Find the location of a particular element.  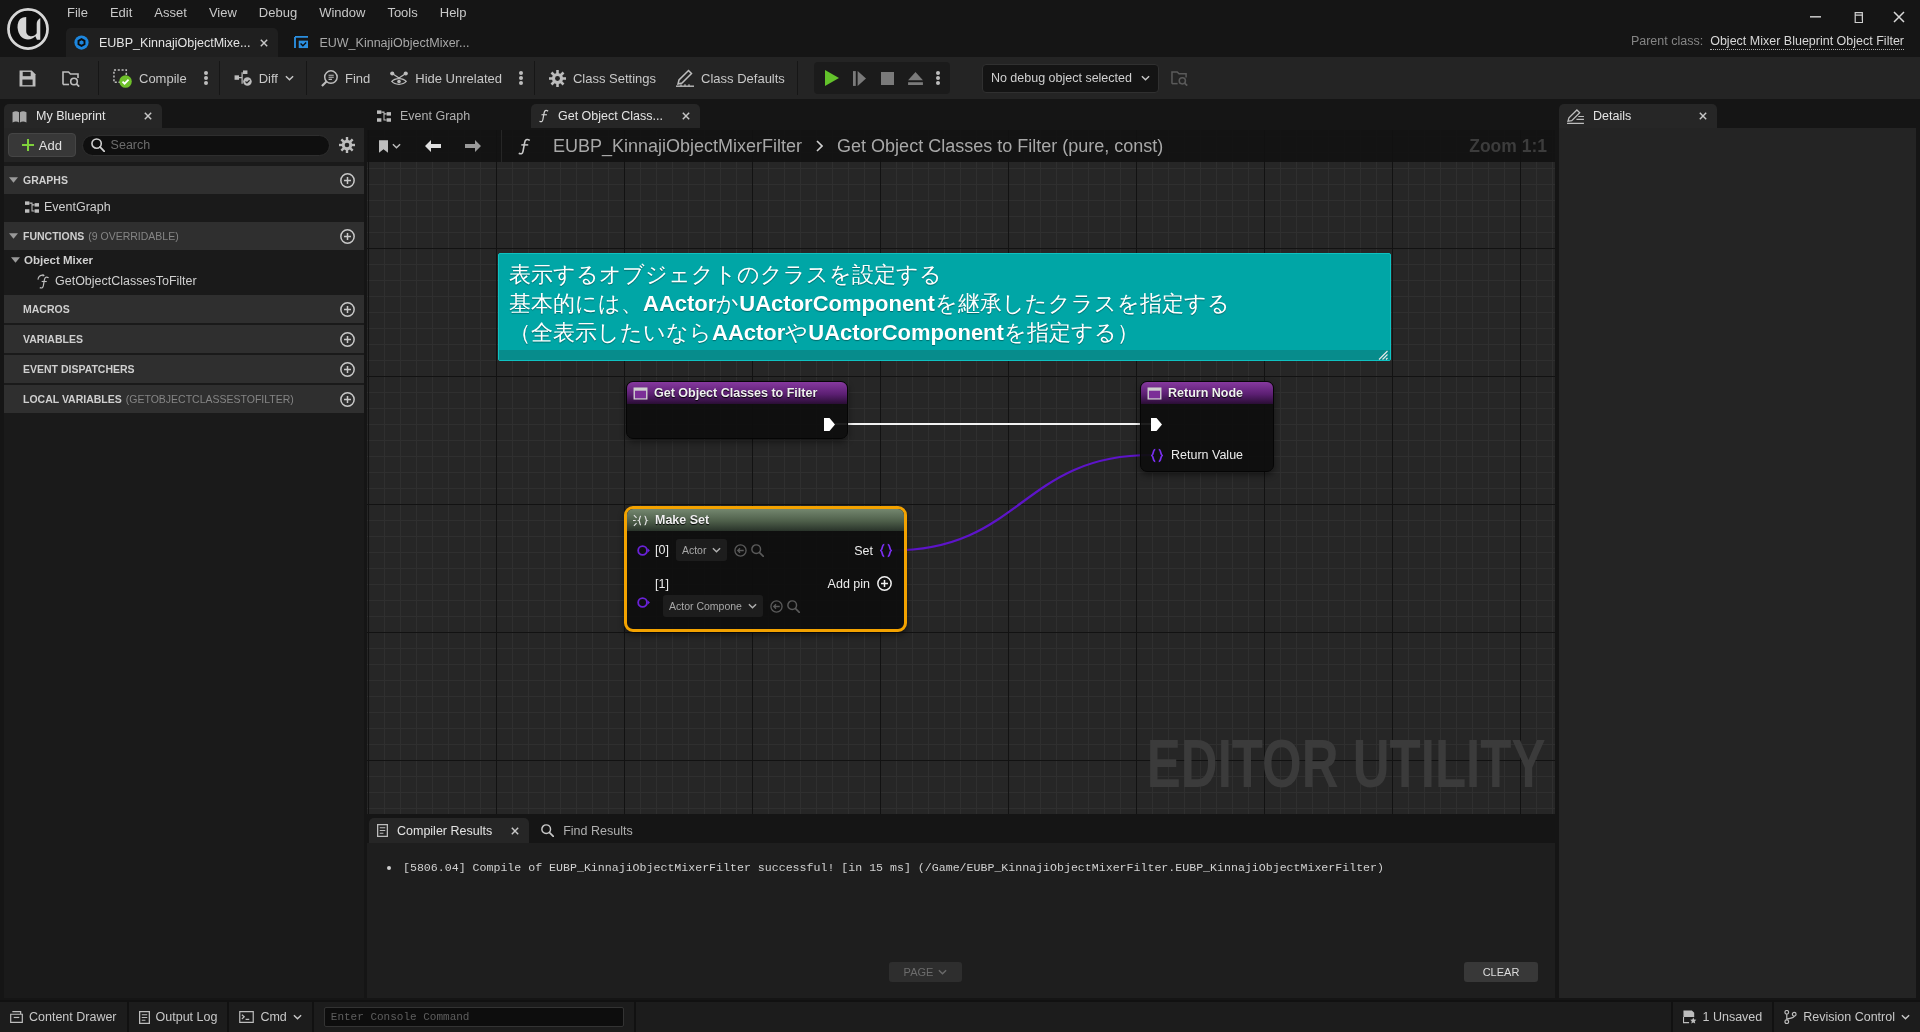

toolbar-button: Class Defaults is located at coordinates (730, 78).